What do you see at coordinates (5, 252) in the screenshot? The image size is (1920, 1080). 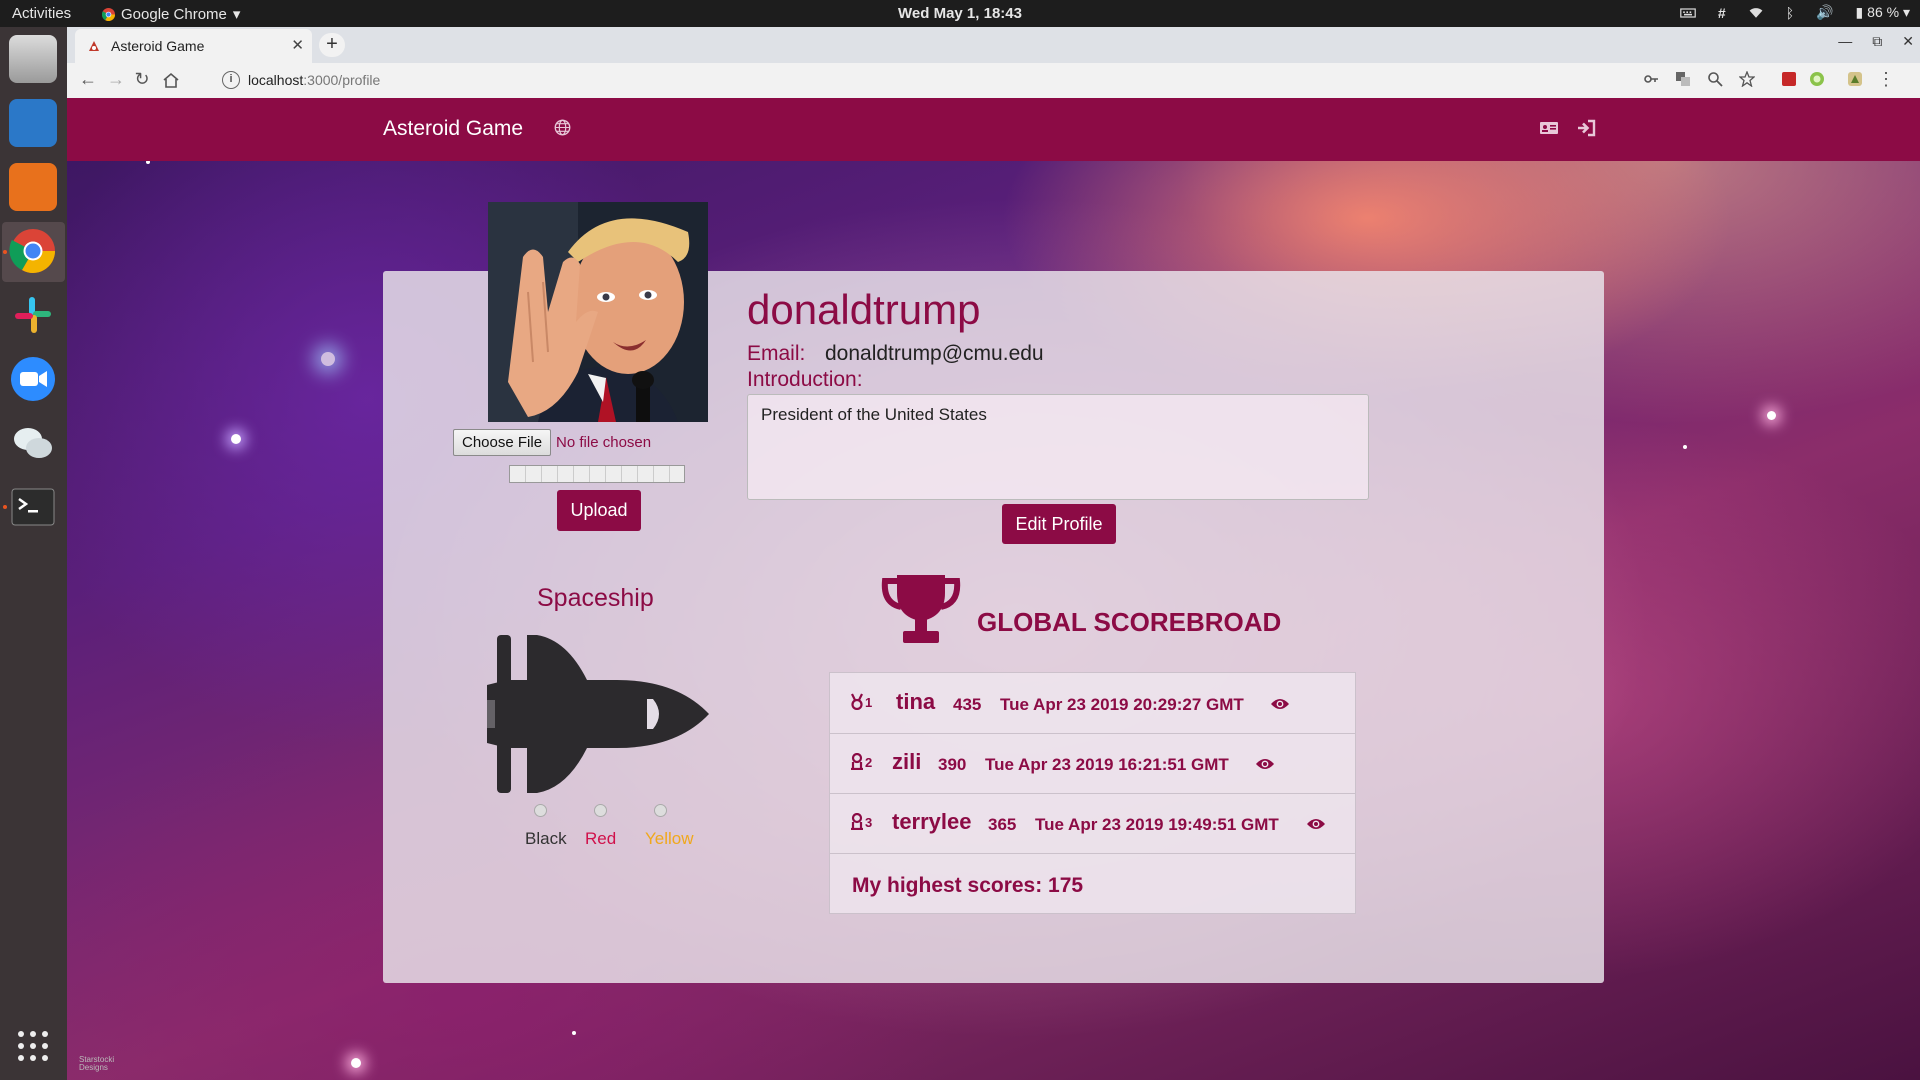 I see `running-indicator` at bounding box center [5, 252].